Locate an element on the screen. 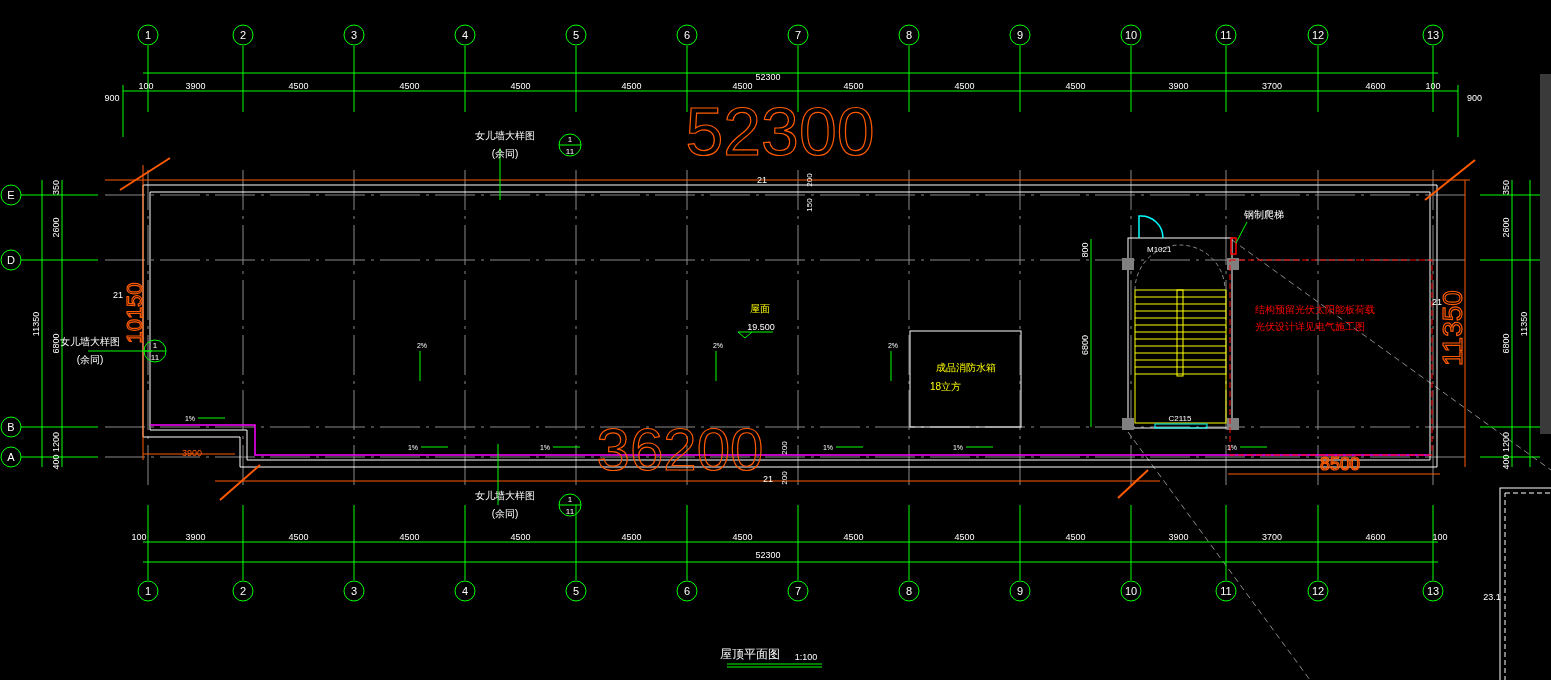  axis-bubble: 10 is located at coordinates (1131, 35).